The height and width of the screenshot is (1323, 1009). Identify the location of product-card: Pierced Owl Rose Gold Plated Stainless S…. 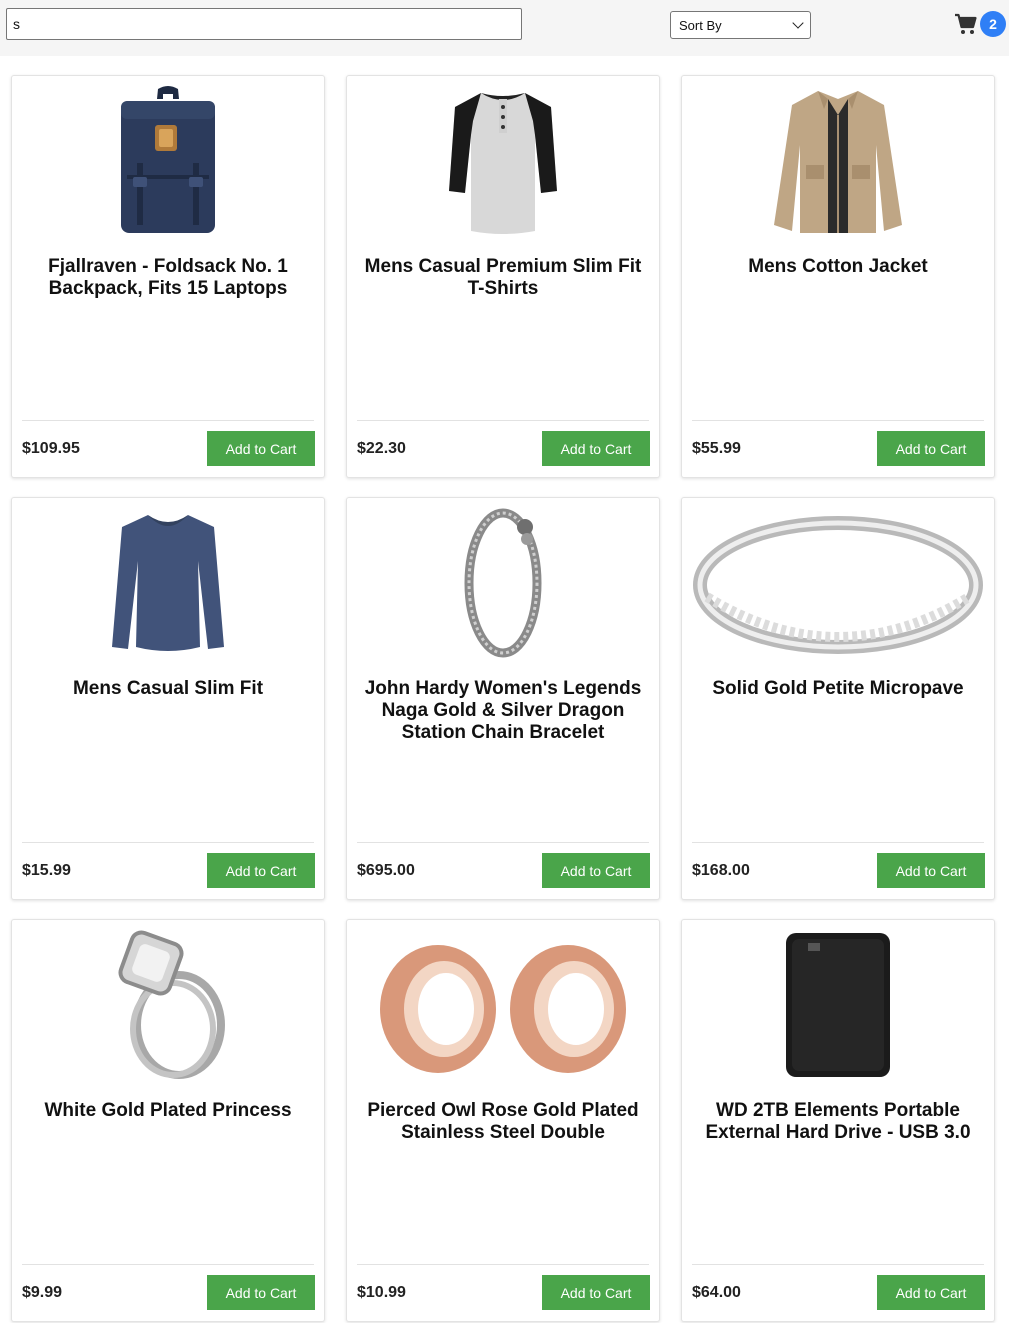
(503, 1120).